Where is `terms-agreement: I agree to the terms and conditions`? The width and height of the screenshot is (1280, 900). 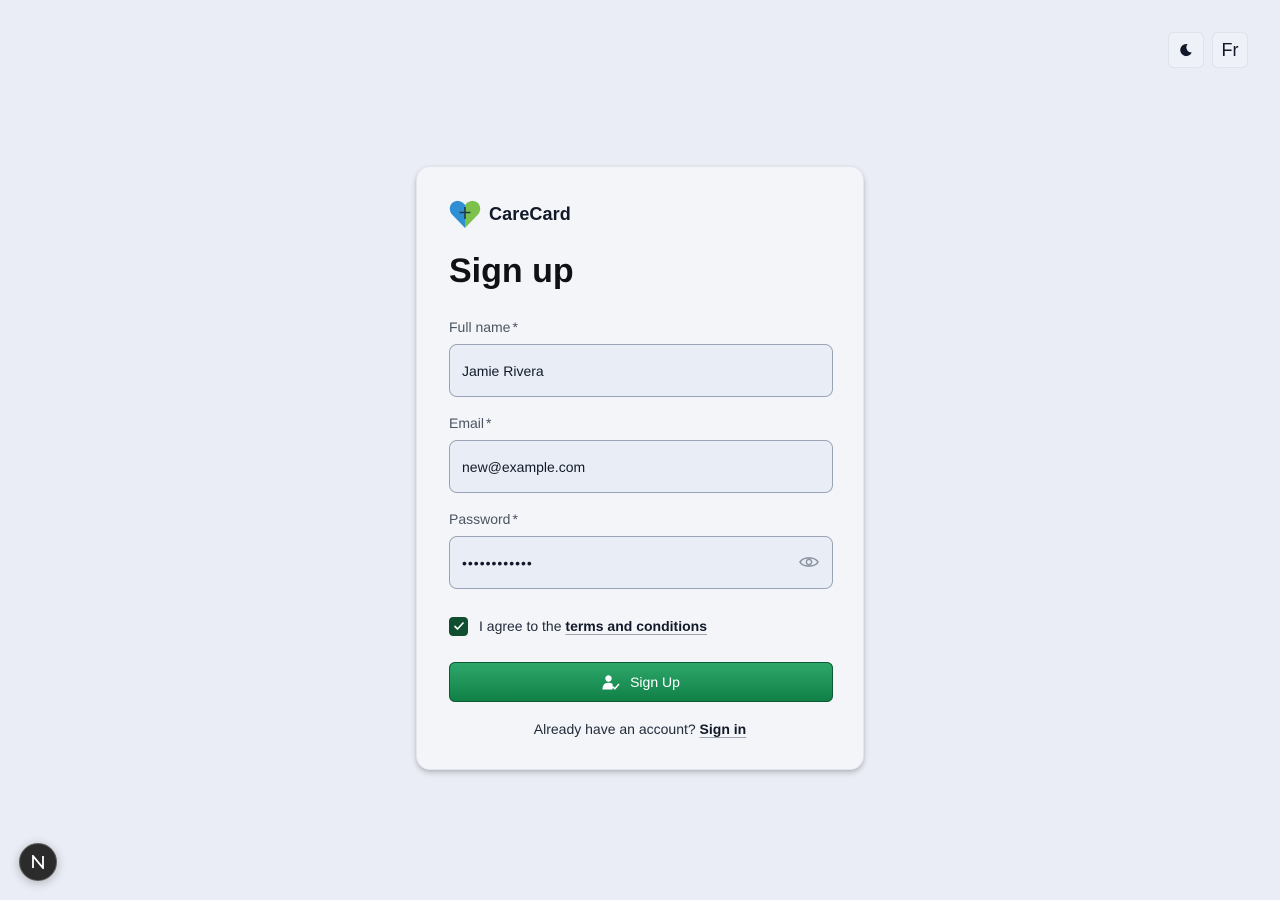 terms-agreement: I agree to the terms and conditions is located at coordinates (640, 626).